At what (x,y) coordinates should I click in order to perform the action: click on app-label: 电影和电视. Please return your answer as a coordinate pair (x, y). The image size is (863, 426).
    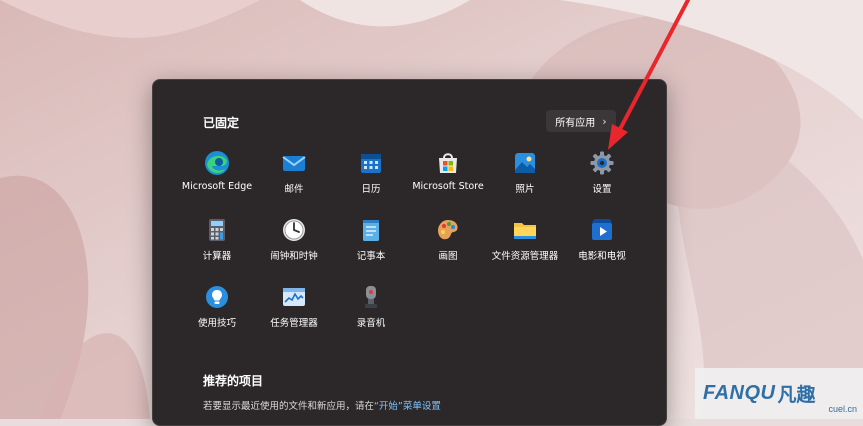
    Looking at the image, I should click on (602, 256).